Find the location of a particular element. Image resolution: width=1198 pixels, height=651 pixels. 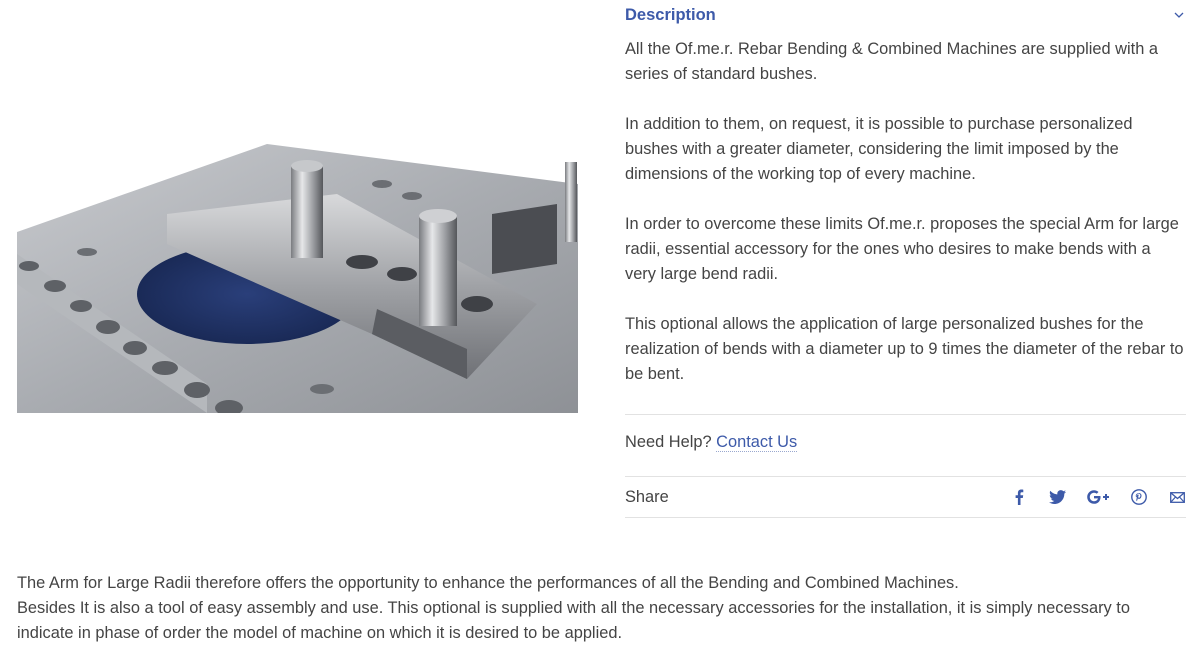

need-help-label: Need Help? is located at coordinates (668, 442).